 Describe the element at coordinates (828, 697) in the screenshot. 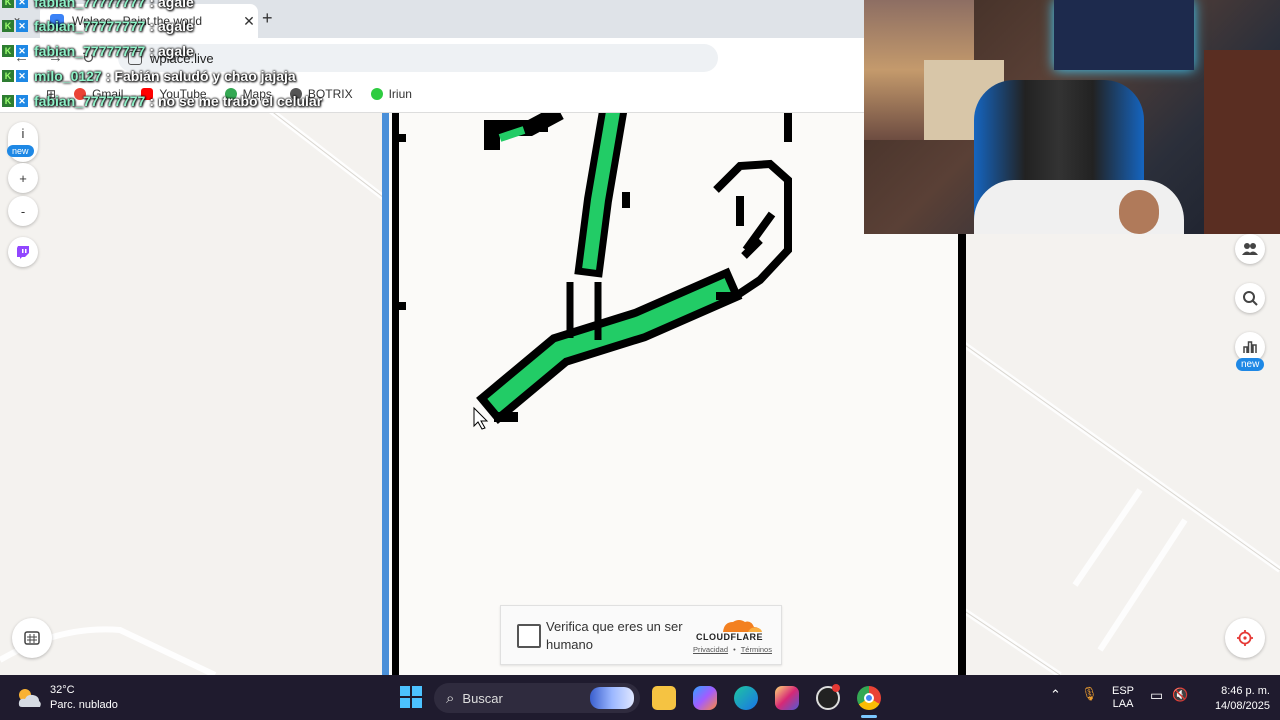

I see `obs-icon` at that location.